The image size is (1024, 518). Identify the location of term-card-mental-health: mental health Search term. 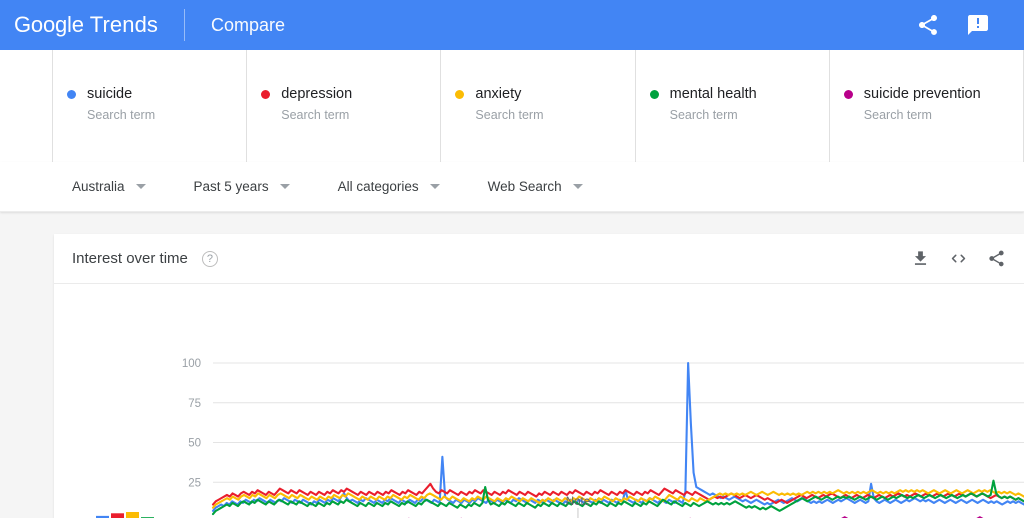
(732, 106).